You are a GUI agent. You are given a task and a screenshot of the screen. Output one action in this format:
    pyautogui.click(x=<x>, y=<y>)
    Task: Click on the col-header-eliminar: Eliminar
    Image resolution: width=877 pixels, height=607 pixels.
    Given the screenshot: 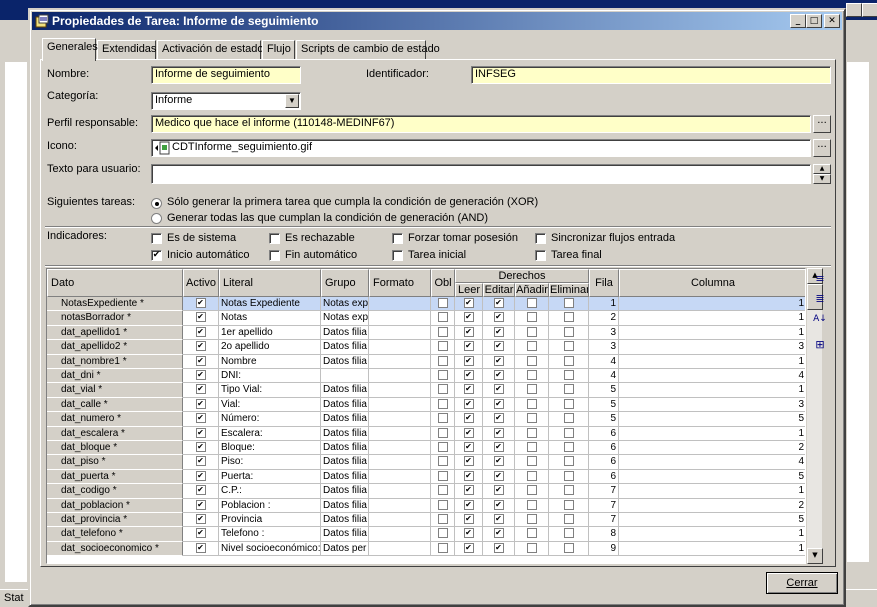 What is the action you would take?
    pyautogui.click(x=569, y=290)
    